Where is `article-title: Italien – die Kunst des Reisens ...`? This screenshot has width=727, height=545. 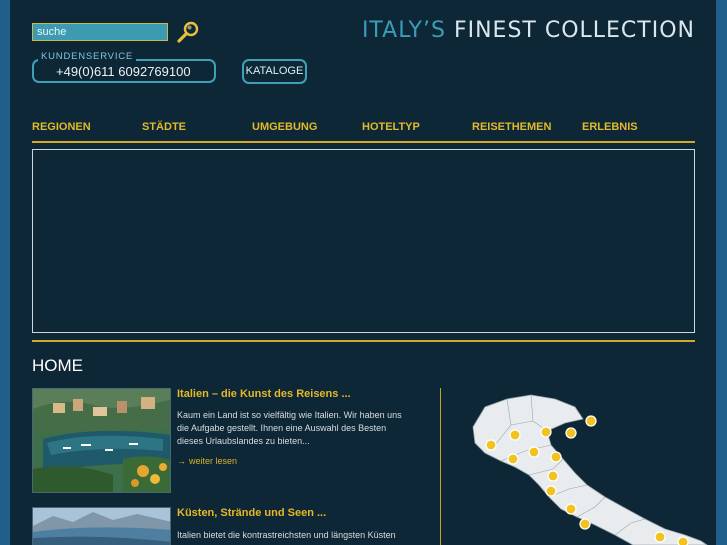 article-title: Italien – die Kunst des Reisens ... is located at coordinates (264, 394).